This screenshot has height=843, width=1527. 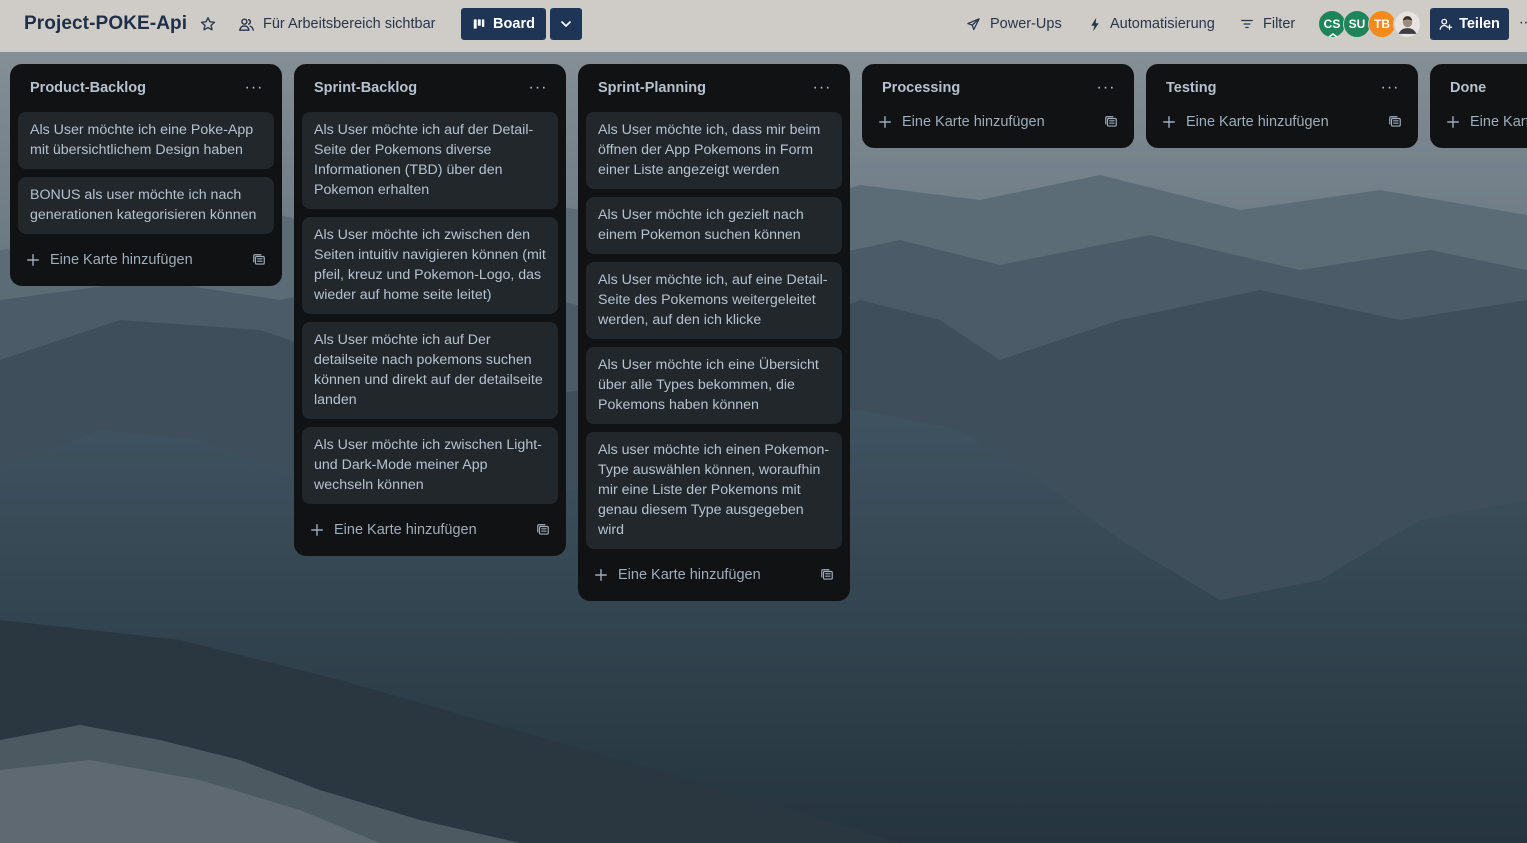 What do you see at coordinates (1357, 24) in the screenshot?
I see `avatar: SU` at bounding box center [1357, 24].